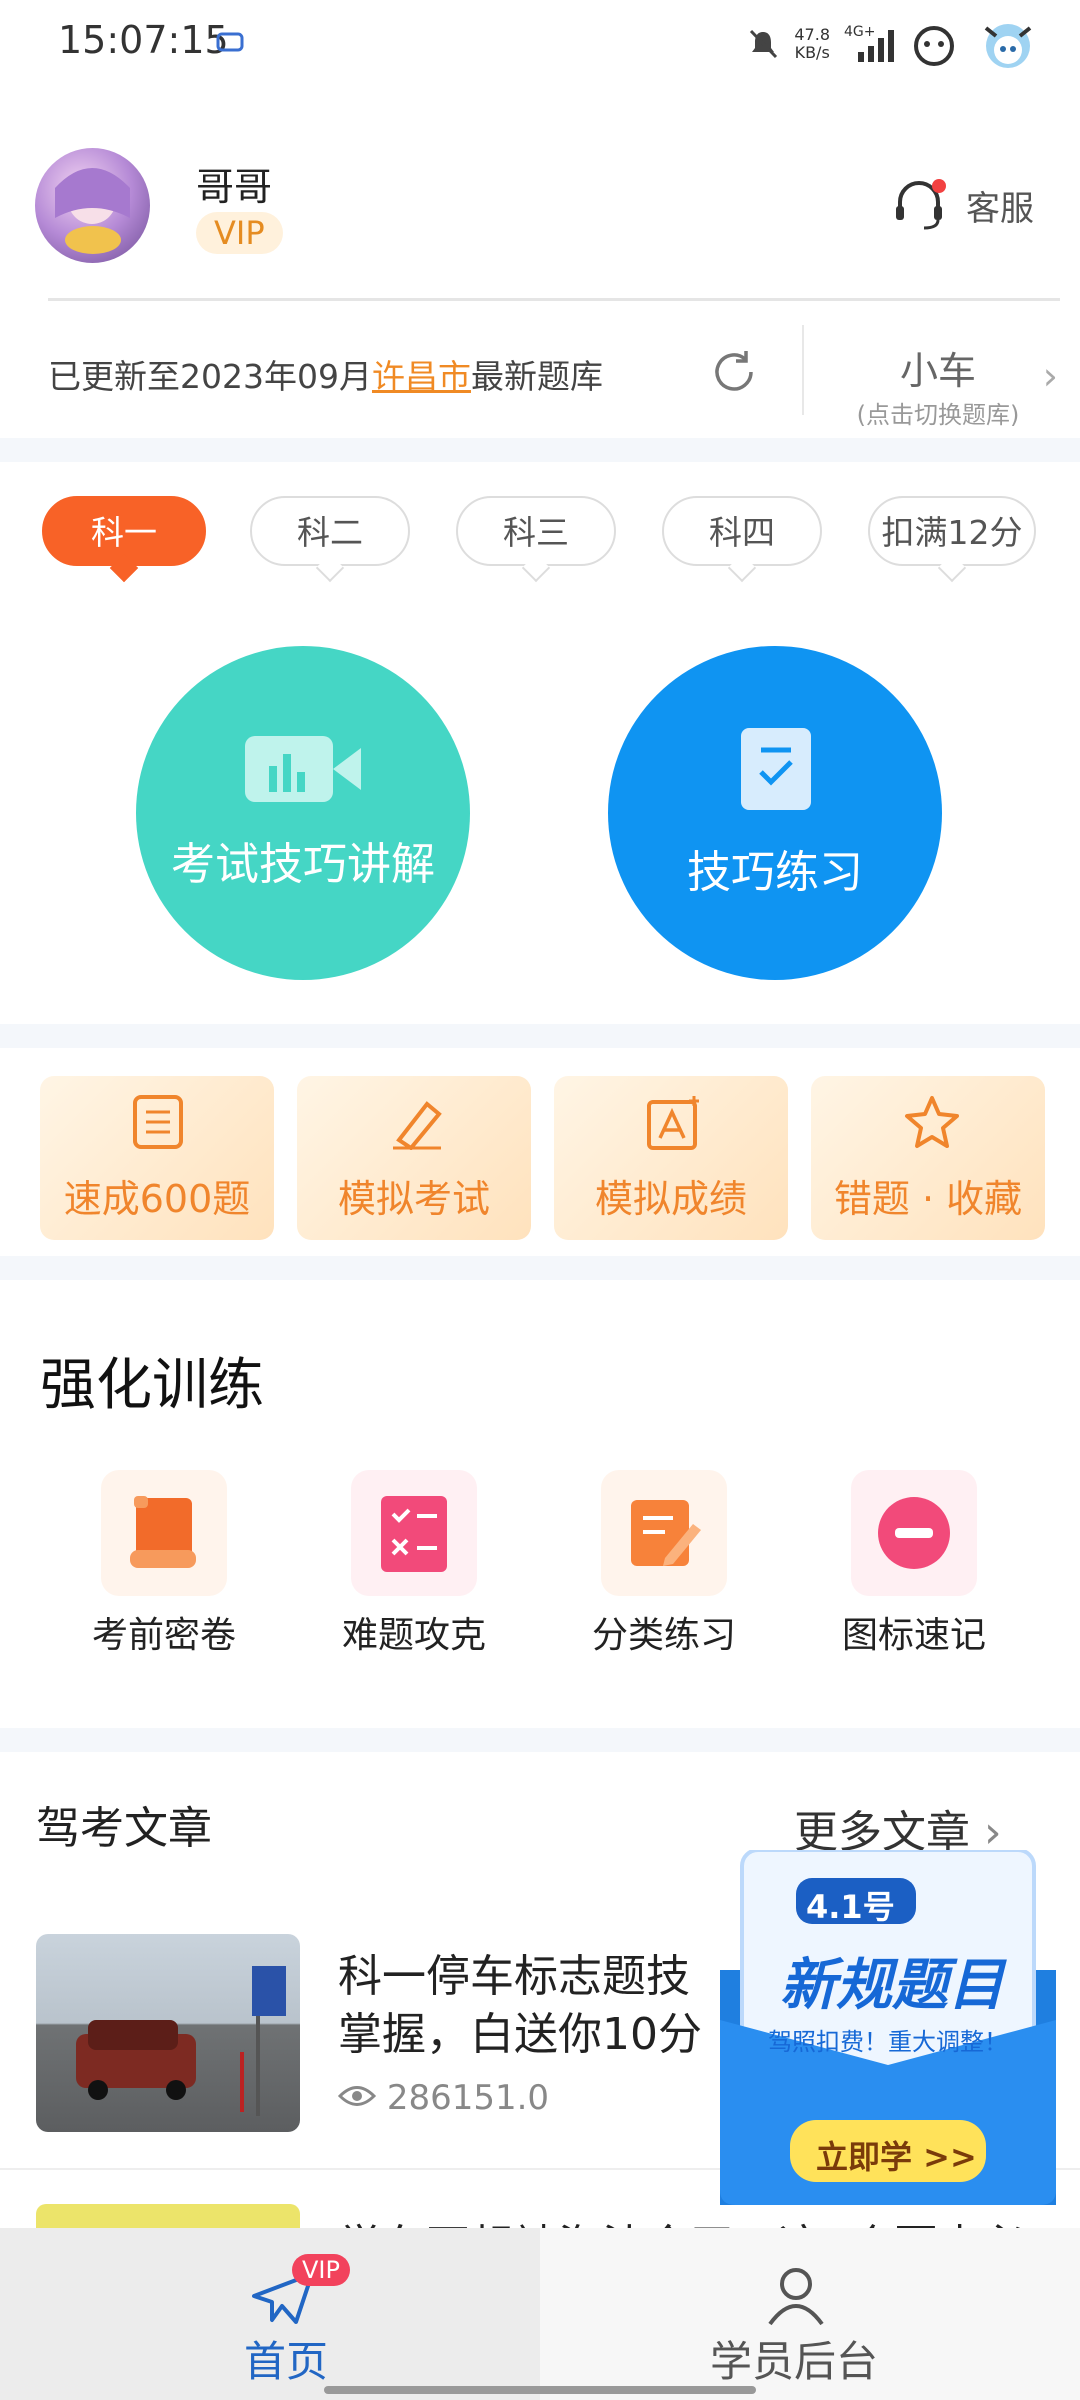 This screenshot has height=2400, width=1080. Describe the element at coordinates (413, 1199) in the screenshot. I see `quick-label: 模拟考试` at that location.